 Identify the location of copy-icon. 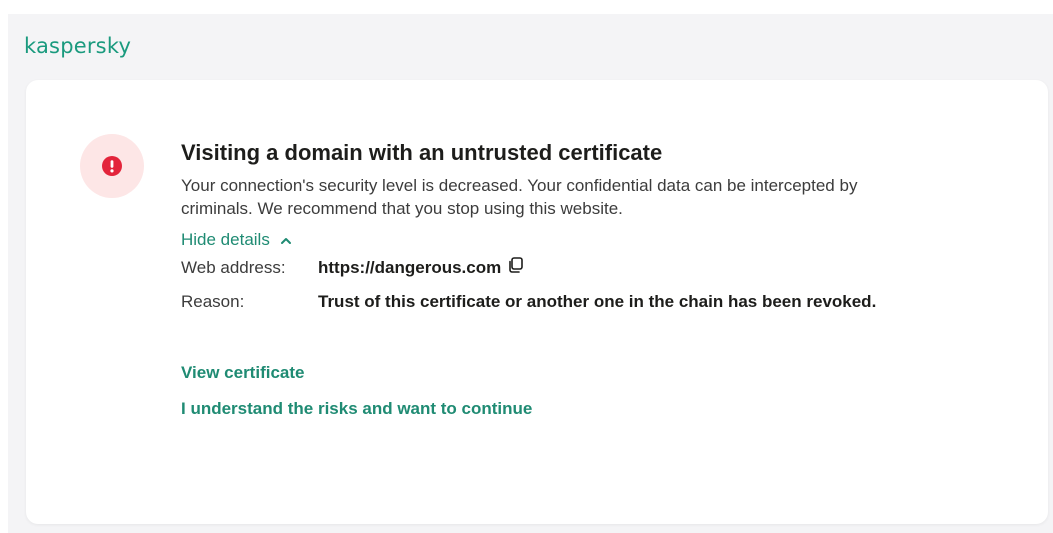
(516, 265).